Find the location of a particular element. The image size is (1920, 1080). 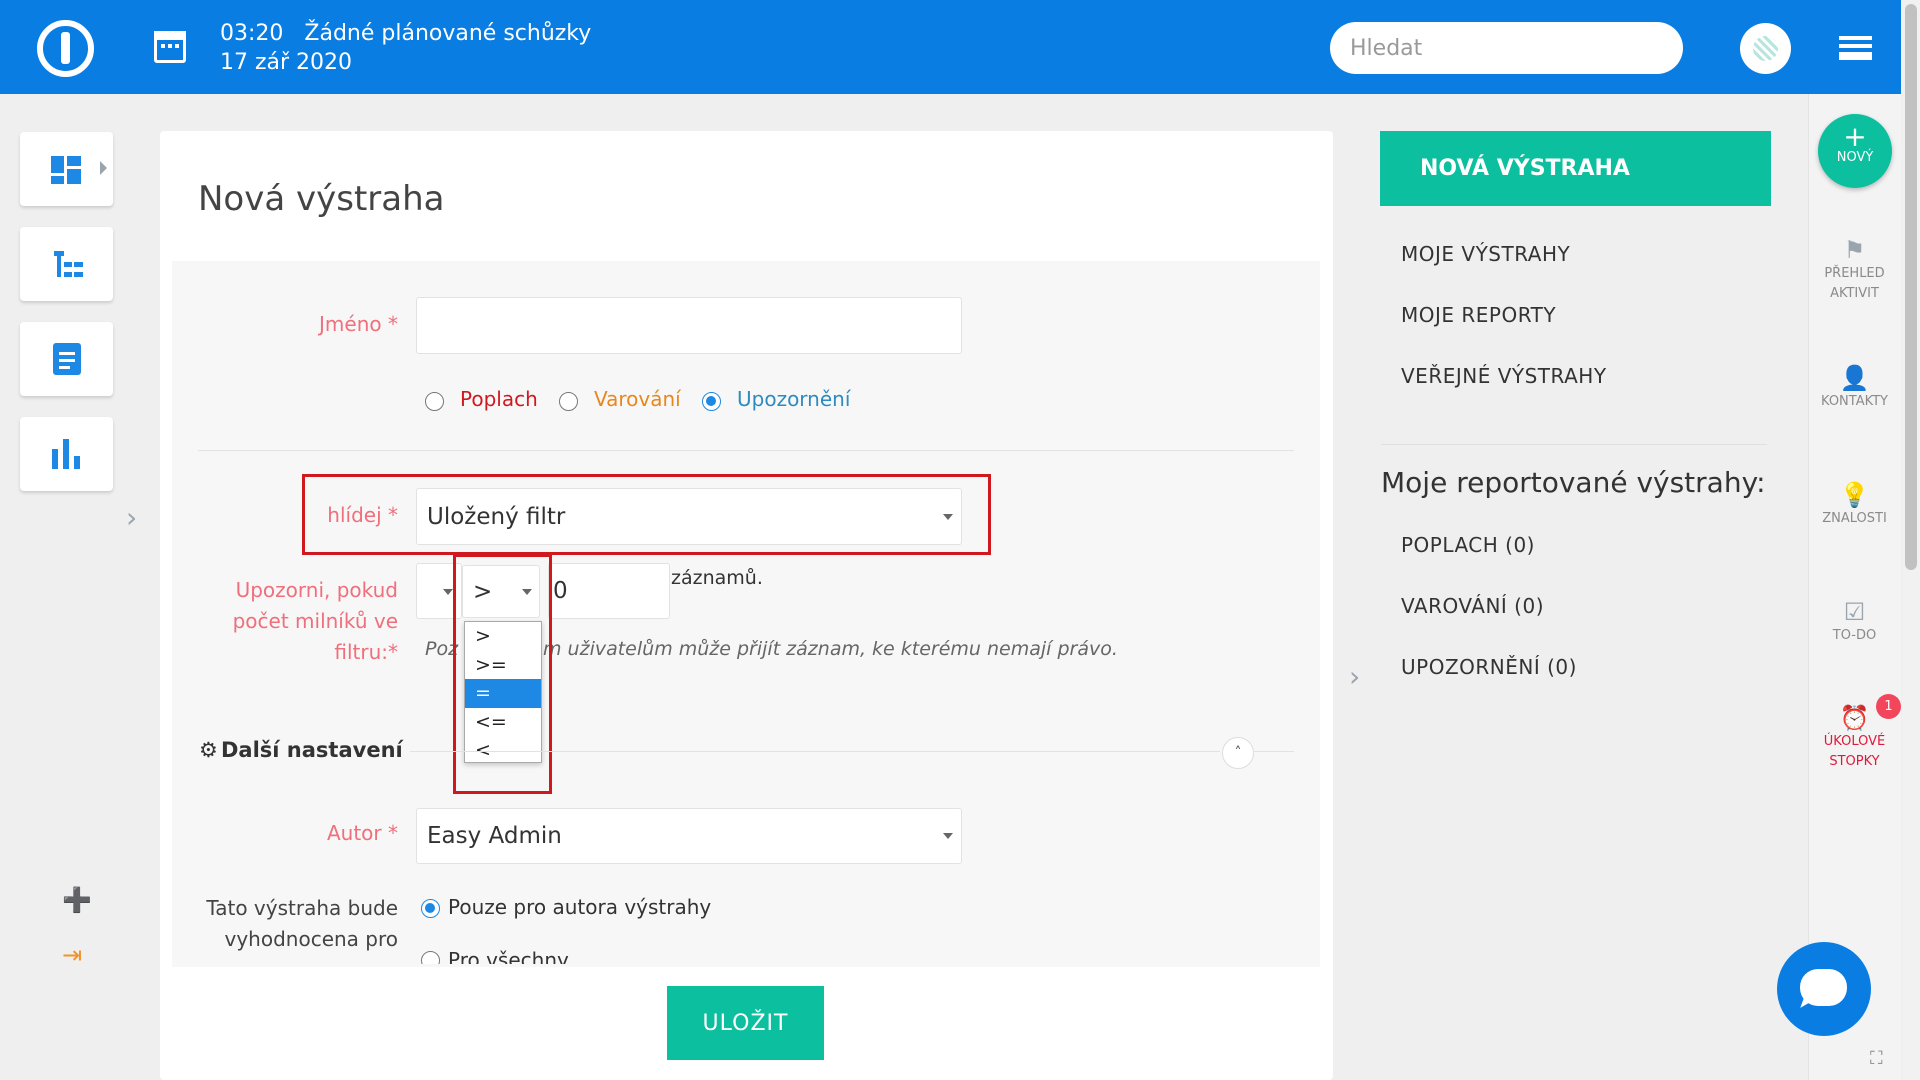

rail-item-todo: ☑ TO-DO is located at coordinates (1854, 622).